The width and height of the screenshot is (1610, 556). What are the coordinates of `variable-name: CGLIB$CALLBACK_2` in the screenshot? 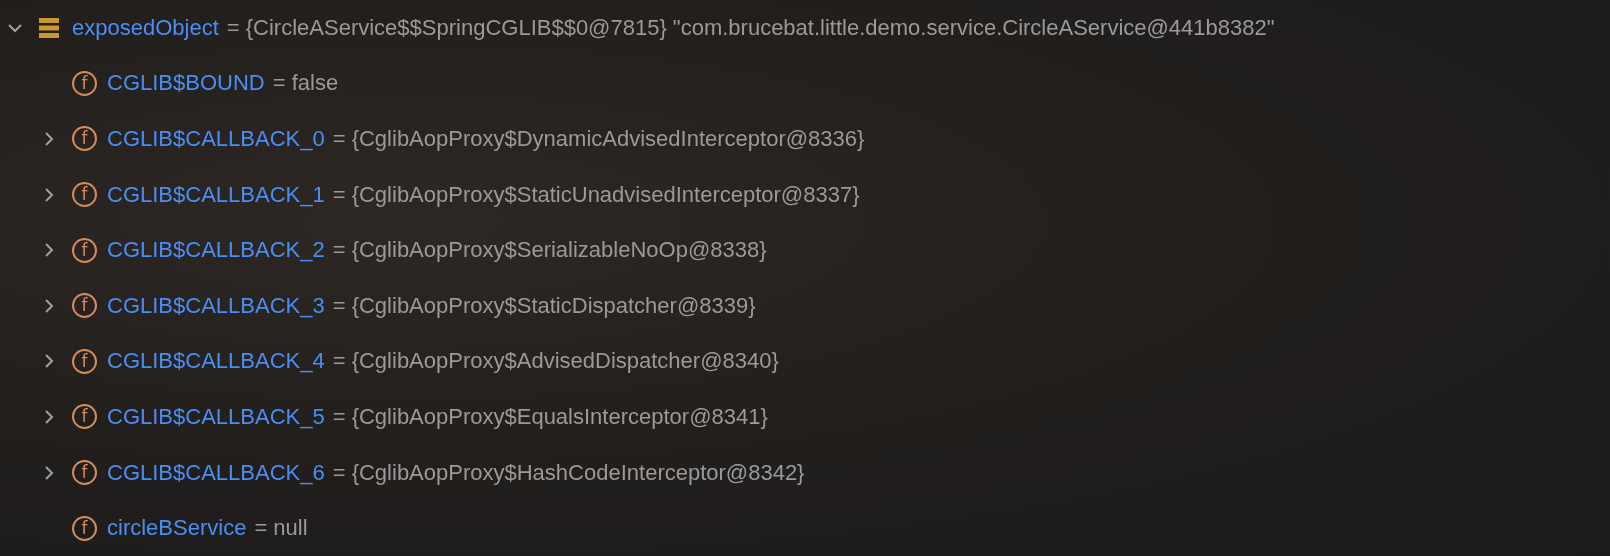 It's located at (216, 250).